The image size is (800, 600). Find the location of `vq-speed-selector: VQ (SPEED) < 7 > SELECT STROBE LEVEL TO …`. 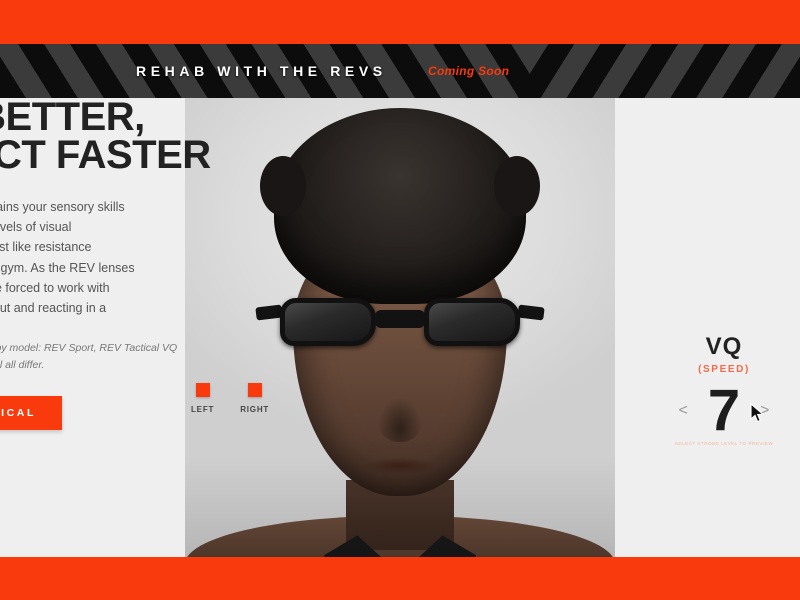

vq-speed-selector: VQ (SPEED) < 7 > SELECT STROBE LEVEL TO … is located at coordinates (724, 389).